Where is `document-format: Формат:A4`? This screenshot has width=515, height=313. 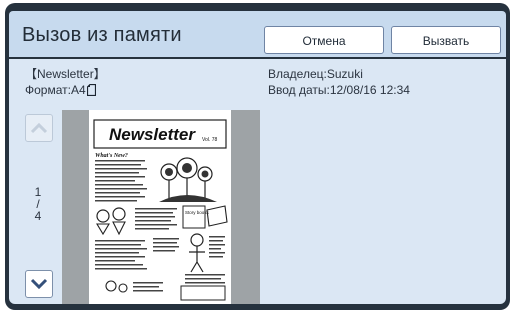
document-format: Формат:A4 is located at coordinates (60, 90).